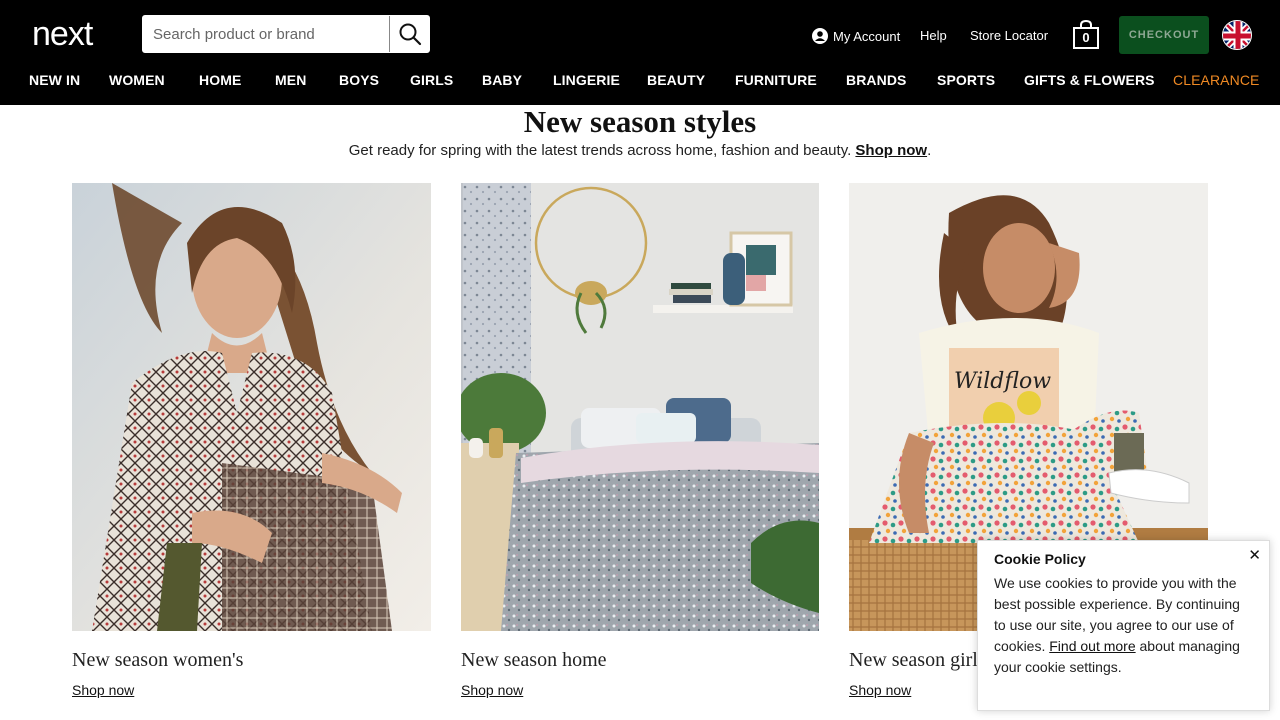  I want to click on nav-clearance: CLEARANCE, so click(1216, 80).